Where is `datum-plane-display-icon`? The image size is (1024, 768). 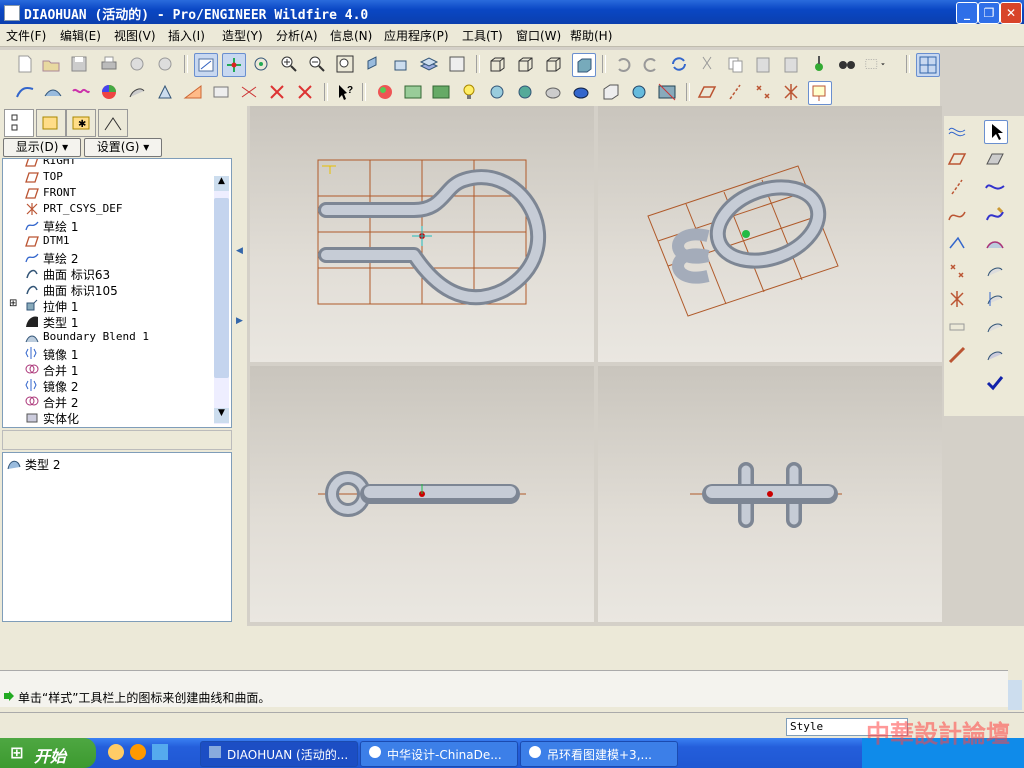
datum-plane-display-icon is located at coordinates (611, 92).